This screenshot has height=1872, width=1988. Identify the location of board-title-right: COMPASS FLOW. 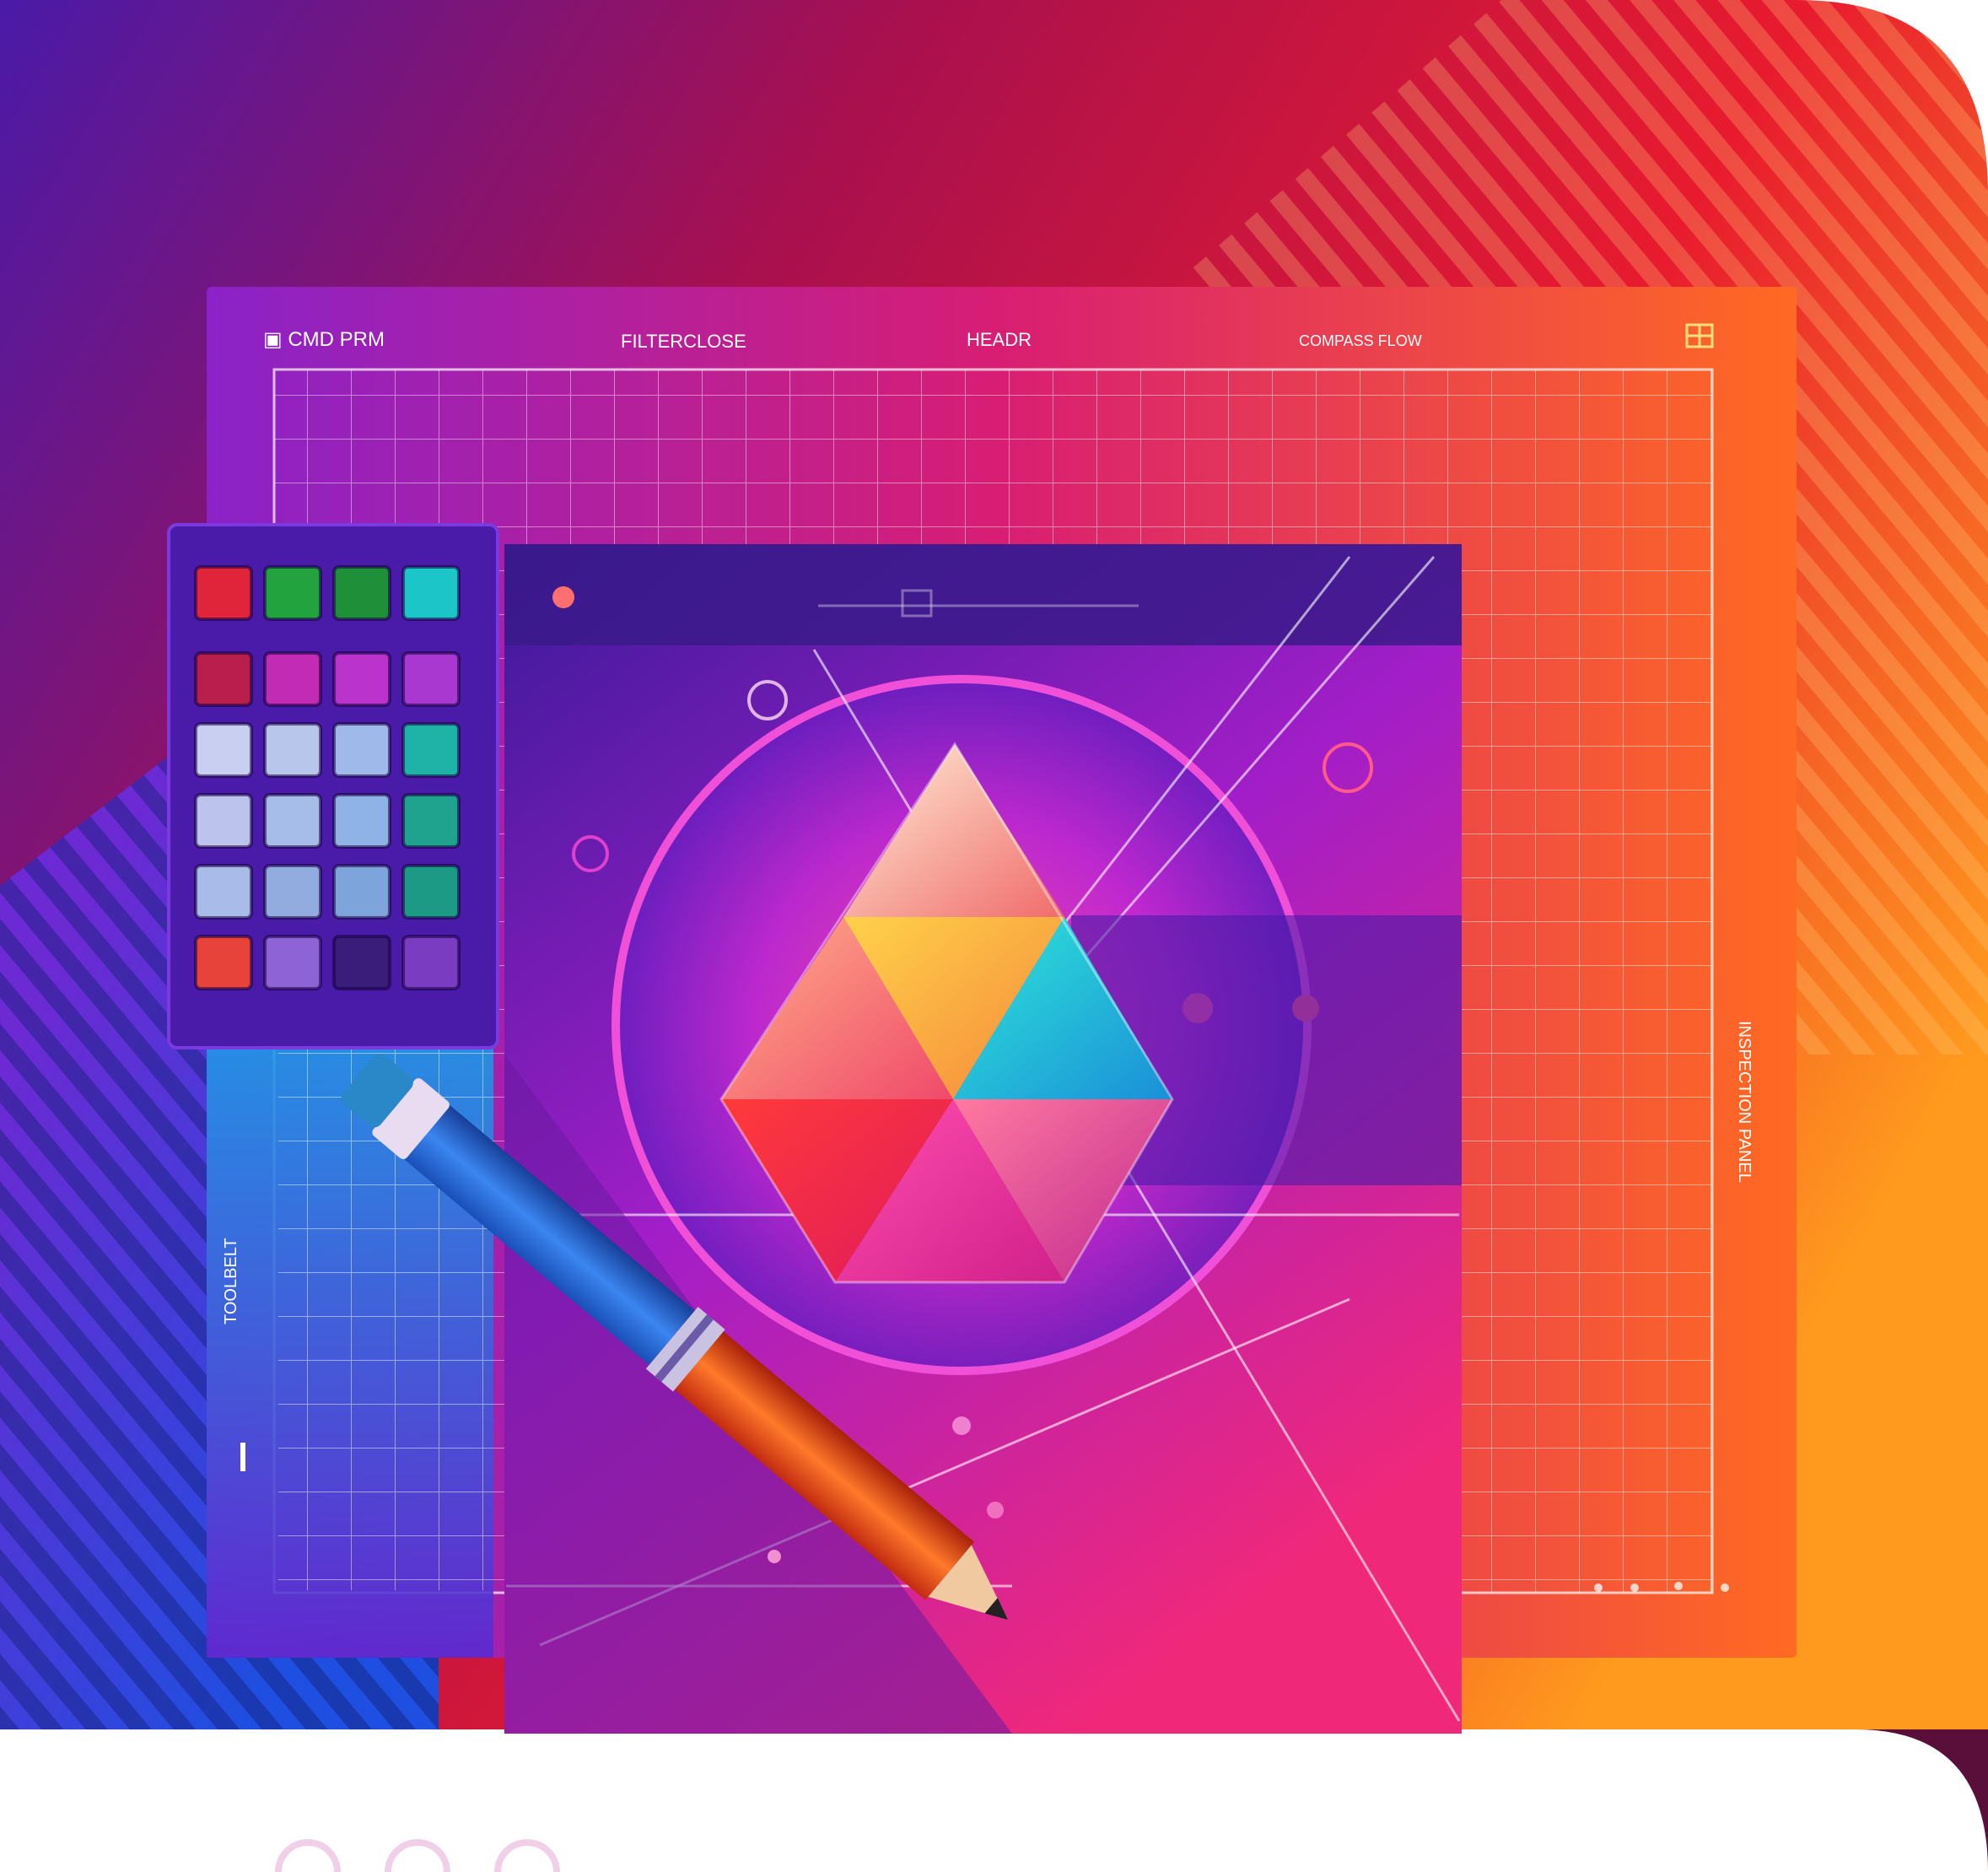
(1360, 340).